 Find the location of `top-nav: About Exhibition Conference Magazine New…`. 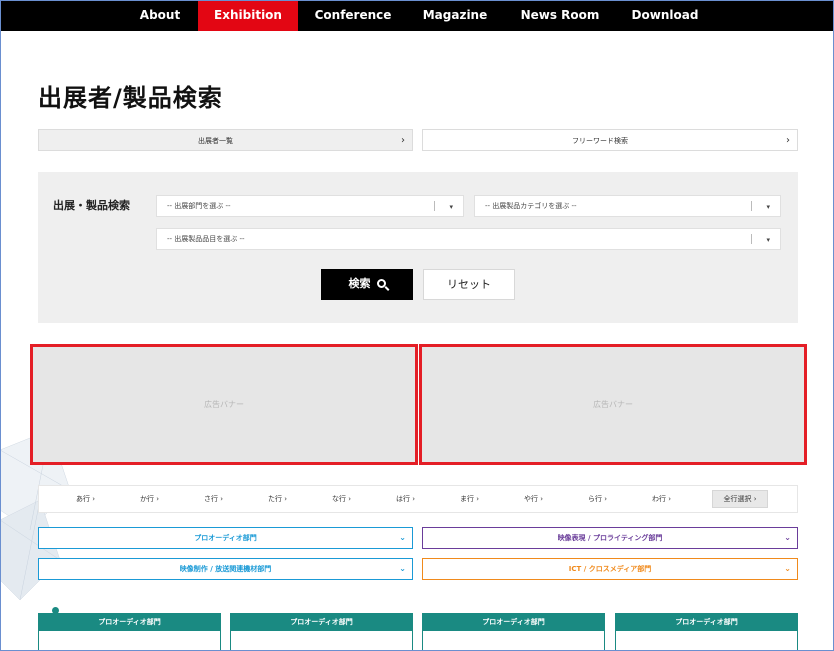

top-nav: About Exhibition Conference Magazine New… is located at coordinates (417, 15).